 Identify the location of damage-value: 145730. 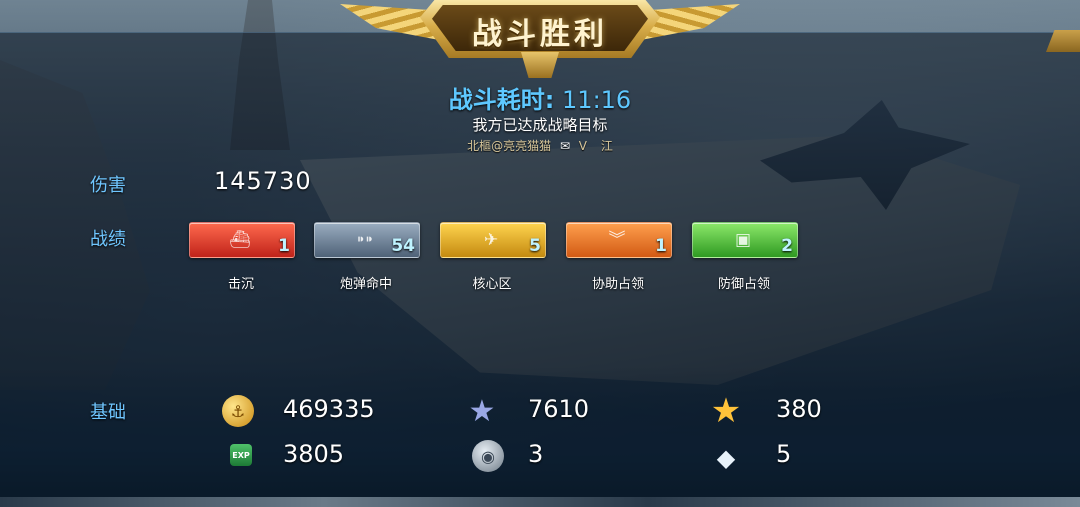
(263, 181).